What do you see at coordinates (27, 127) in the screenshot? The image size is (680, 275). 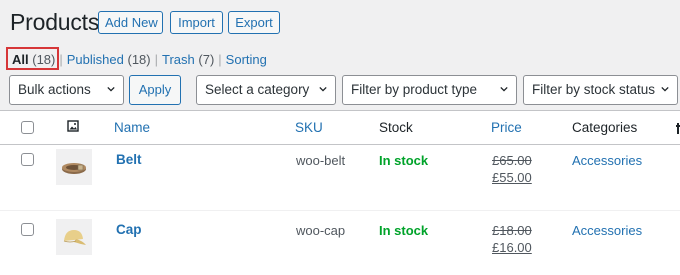 I see `select-all-checkbox` at bounding box center [27, 127].